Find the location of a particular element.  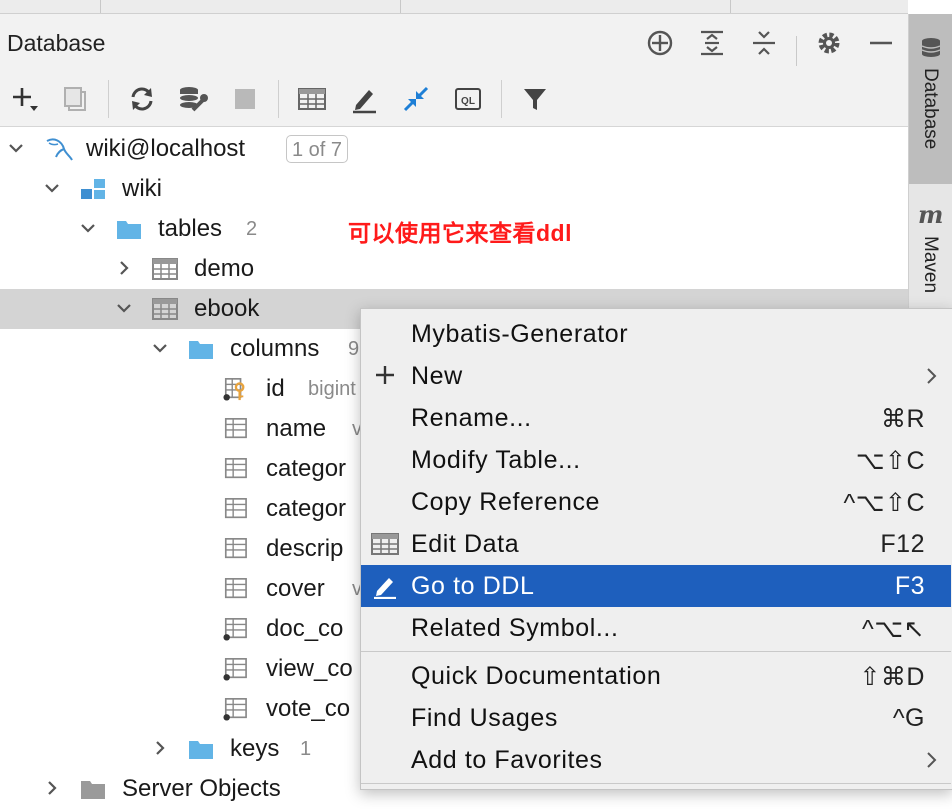

duplicate-icon is located at coordinates (75, 99).